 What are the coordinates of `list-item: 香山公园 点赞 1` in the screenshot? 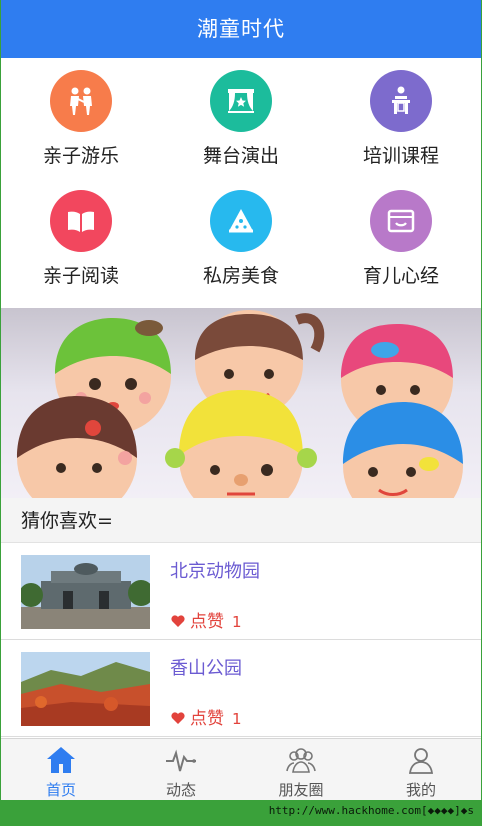 It's located at (241, 688).